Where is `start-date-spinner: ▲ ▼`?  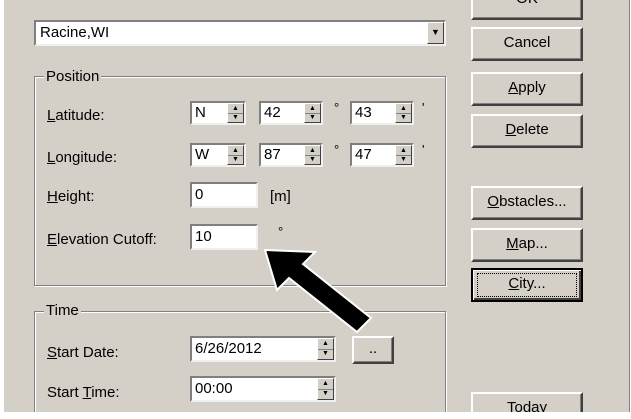
start-date-spinner: ▲ ▼ is located at coordinates (325, 349).